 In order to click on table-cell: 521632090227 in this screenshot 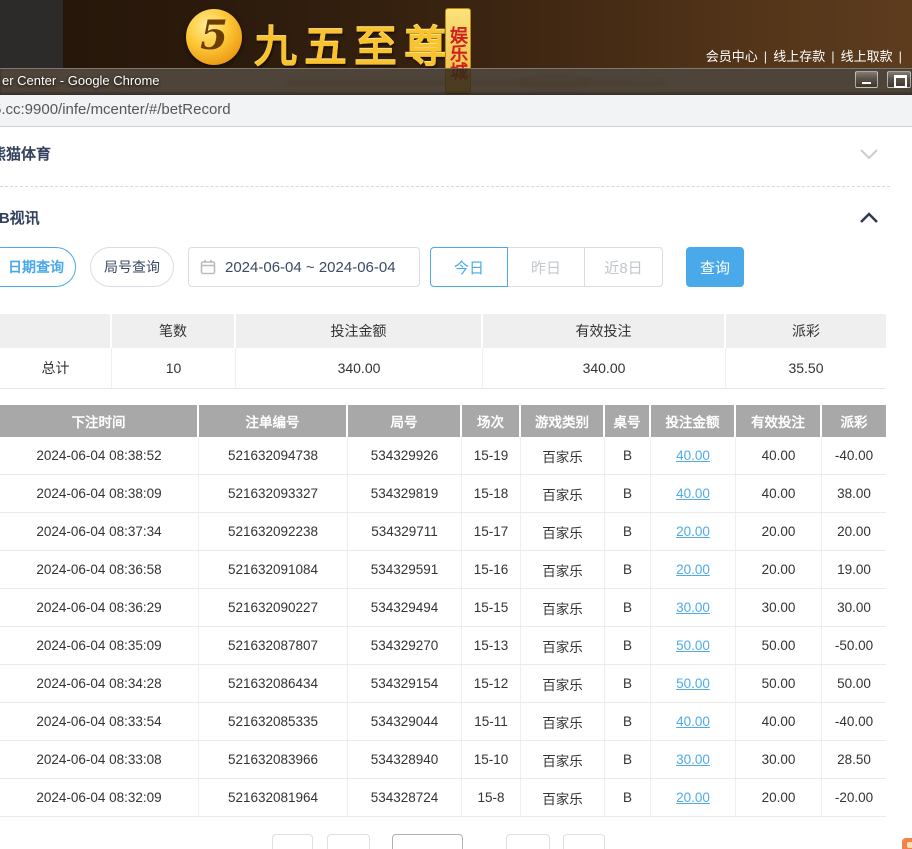, I will do `click(273, 607)`.